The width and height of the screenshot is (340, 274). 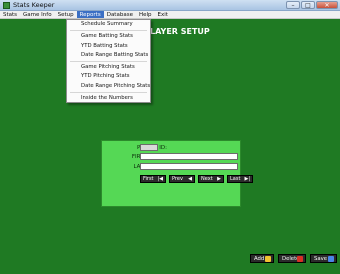 I want to click on menu-item-date-range-pitching-stats: Date Range Pitching Stats, so click(x=115, y=86).